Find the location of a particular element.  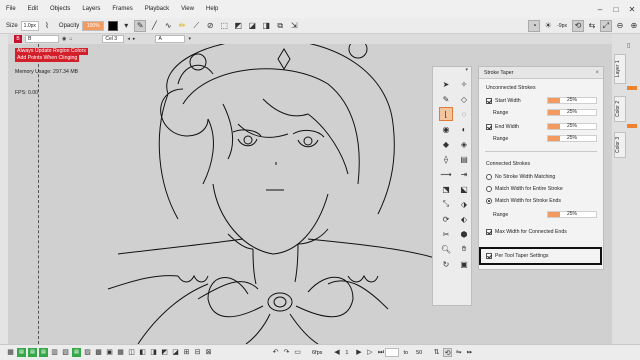

close-icon: ✕ is located at coordinates (632, 9).